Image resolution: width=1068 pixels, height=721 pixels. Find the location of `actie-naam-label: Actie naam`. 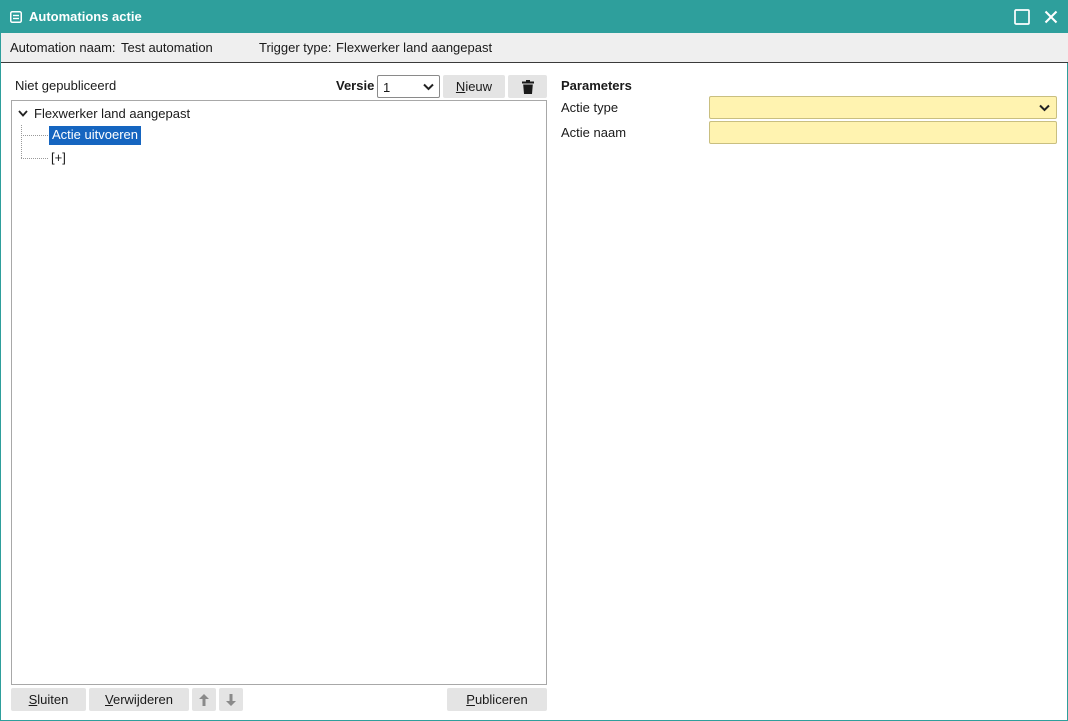

actie-naam-label: Actie naam is located at coordinates (594, 132).